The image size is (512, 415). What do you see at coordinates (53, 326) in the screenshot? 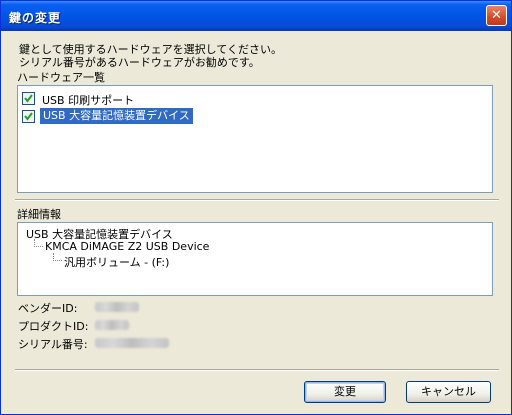
I see `product-id-label: プロダクトID:` at bounding box center [53, 326].